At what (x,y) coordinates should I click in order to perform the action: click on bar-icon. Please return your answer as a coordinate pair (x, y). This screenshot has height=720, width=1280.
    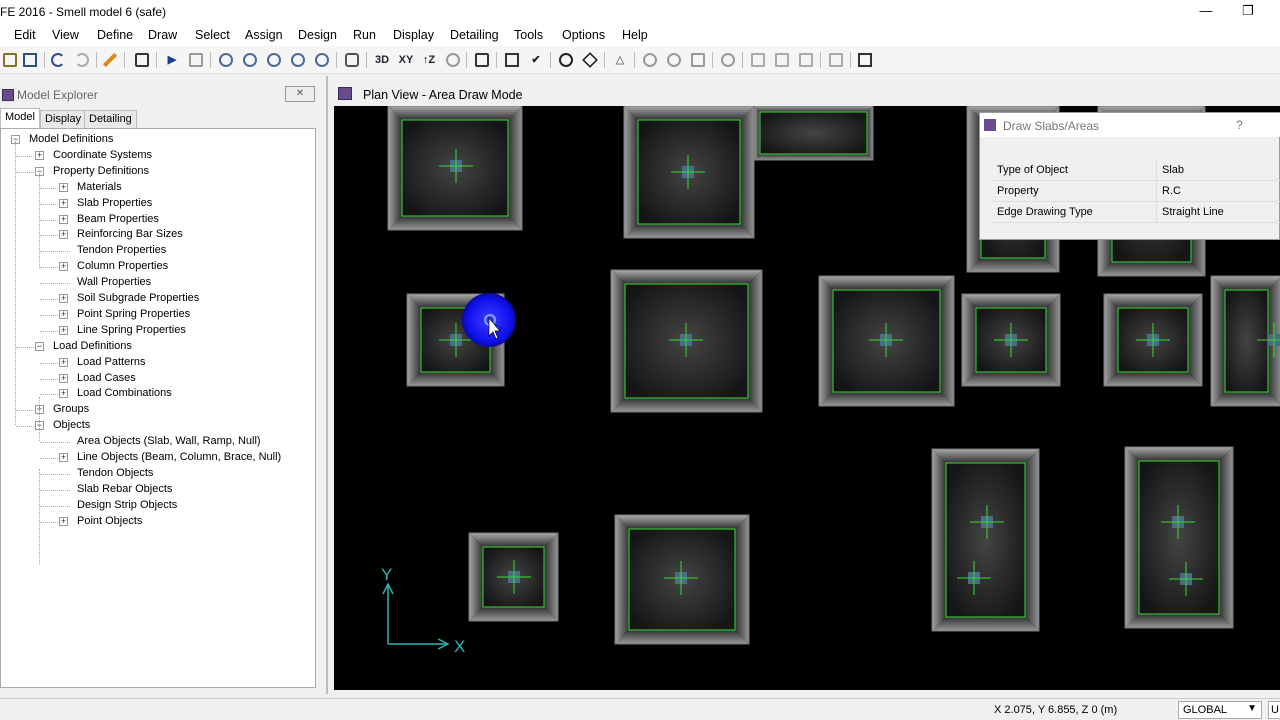
    Looking at the image, I should click on (758, 60).